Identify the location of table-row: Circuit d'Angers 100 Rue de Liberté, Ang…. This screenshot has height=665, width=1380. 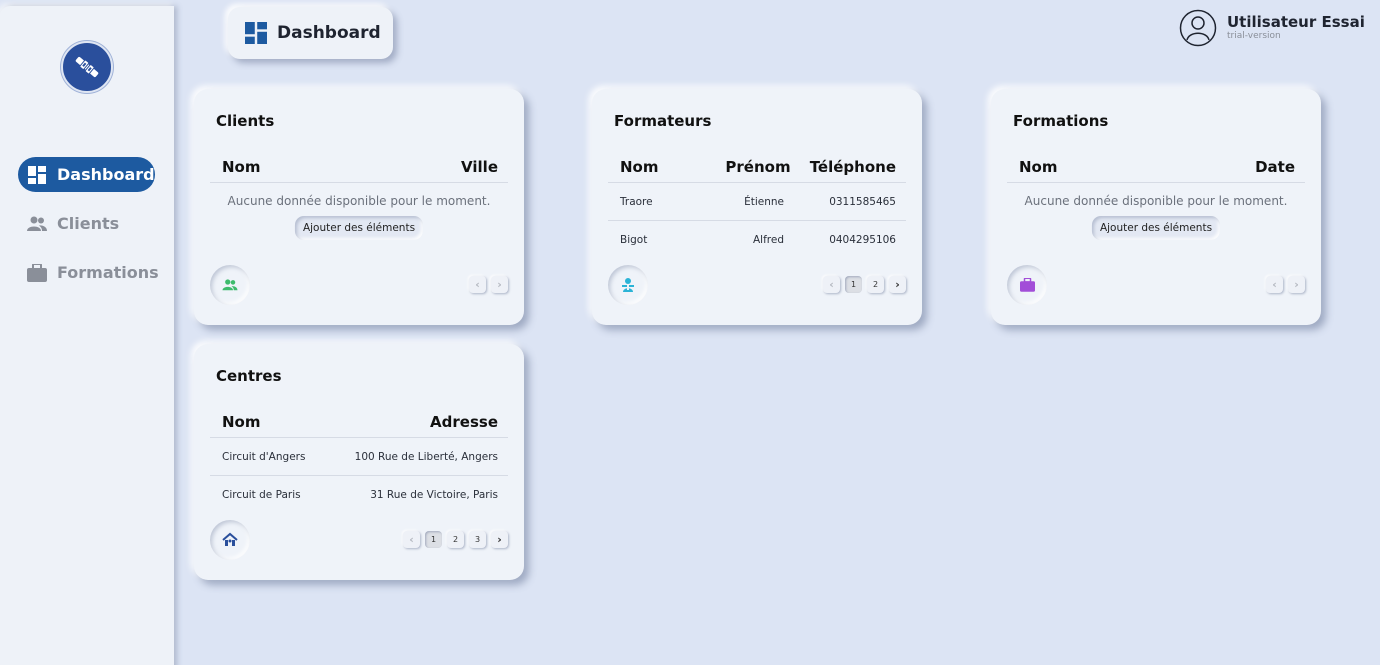
(359, 457).